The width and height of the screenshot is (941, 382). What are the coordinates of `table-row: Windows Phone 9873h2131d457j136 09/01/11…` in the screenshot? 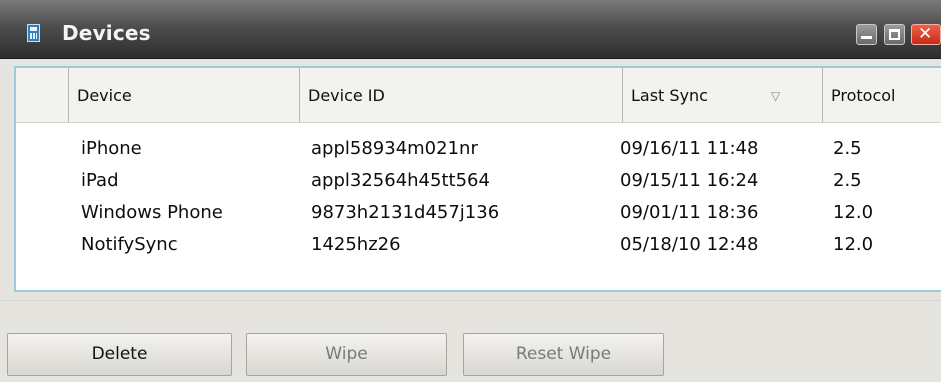 It's located at (478, 218).